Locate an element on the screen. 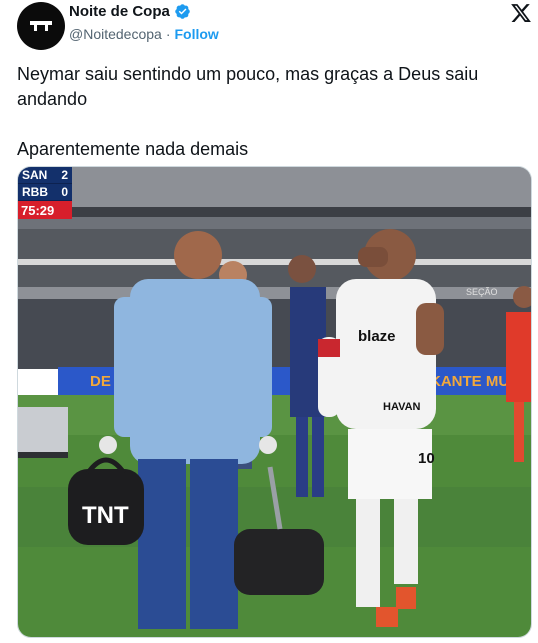 The width and height of the screenshot is (538, 643). name-row: Noite de Copa is located at coordinates (130, 11).